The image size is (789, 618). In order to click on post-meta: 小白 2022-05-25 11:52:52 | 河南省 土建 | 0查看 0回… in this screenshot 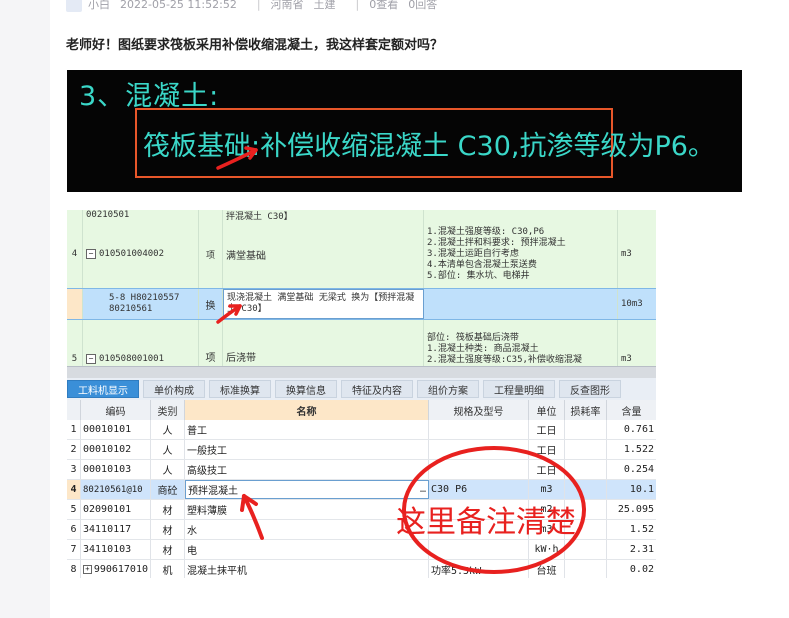, I will do `click(256, 8)`.